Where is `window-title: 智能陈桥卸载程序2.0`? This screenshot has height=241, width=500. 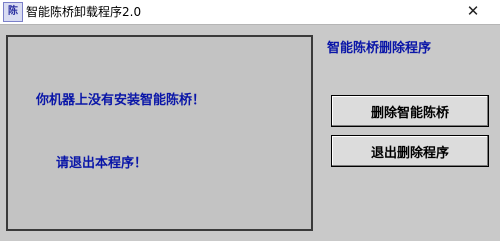
window-title: 智能陈桥卸载程序2.0 is located at coordinates (84, 12).